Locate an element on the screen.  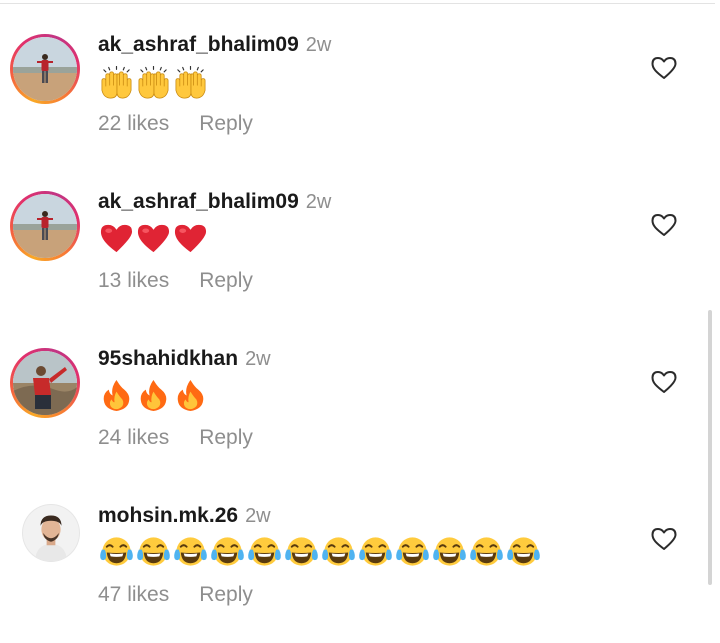
username: 95shahidkhan 2w is located at coordinates (184, 359).